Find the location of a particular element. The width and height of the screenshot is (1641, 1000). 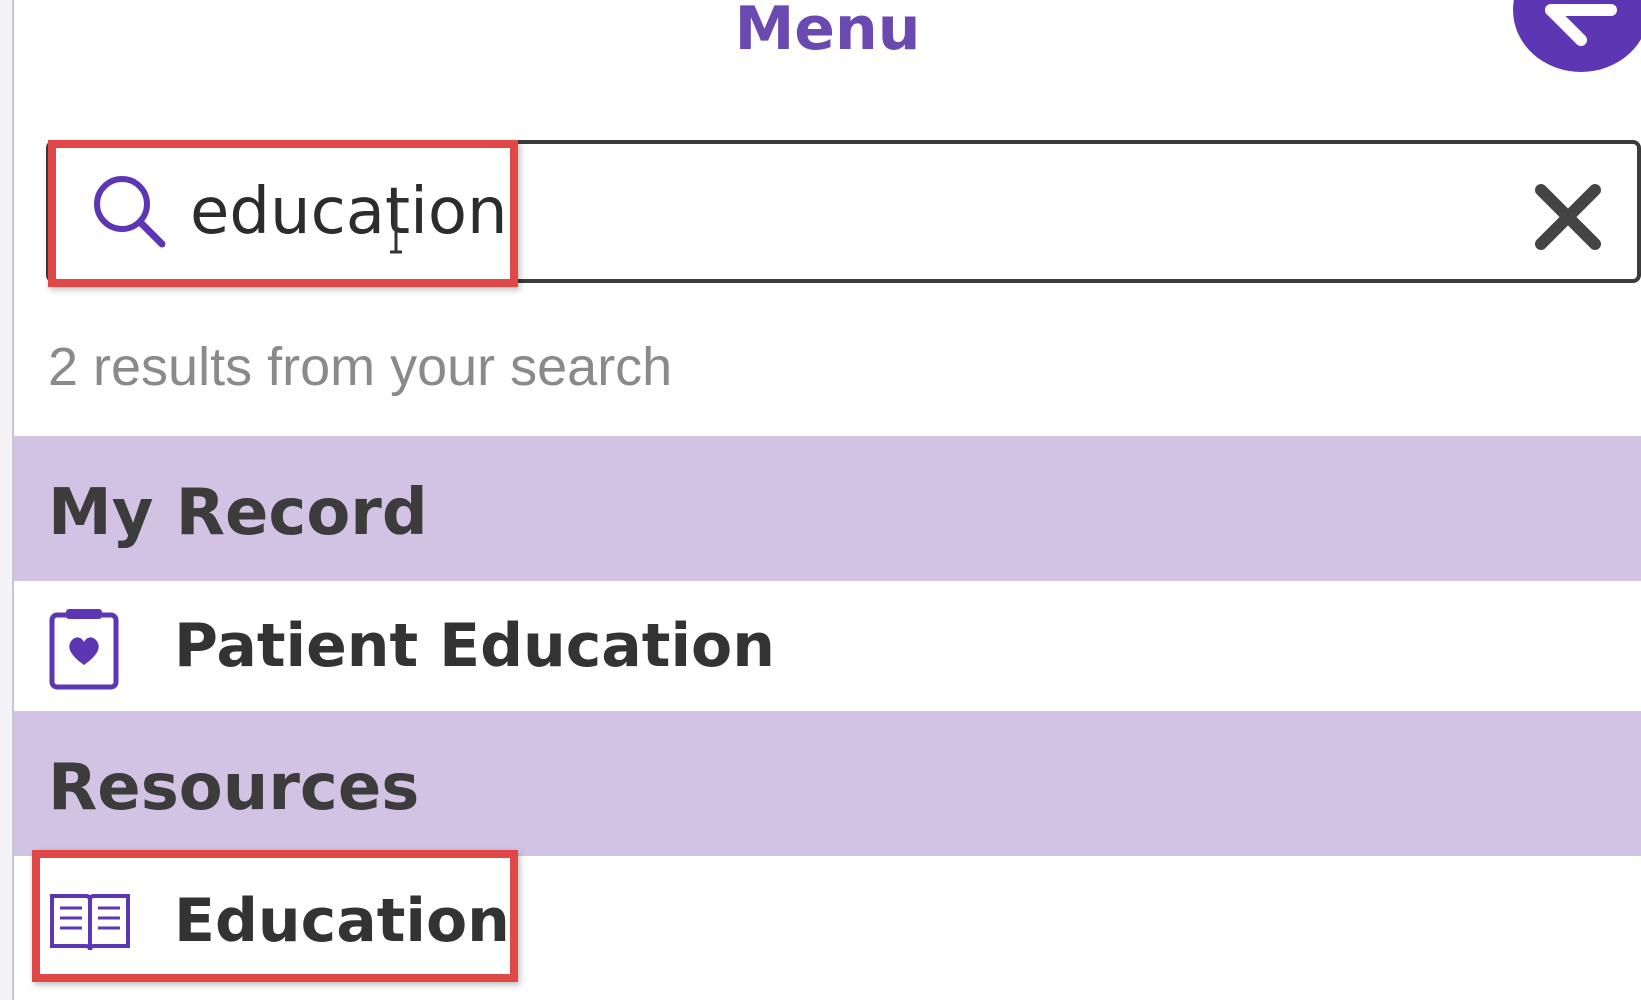

menu-title: Menu is located at coordinates (827, 32).